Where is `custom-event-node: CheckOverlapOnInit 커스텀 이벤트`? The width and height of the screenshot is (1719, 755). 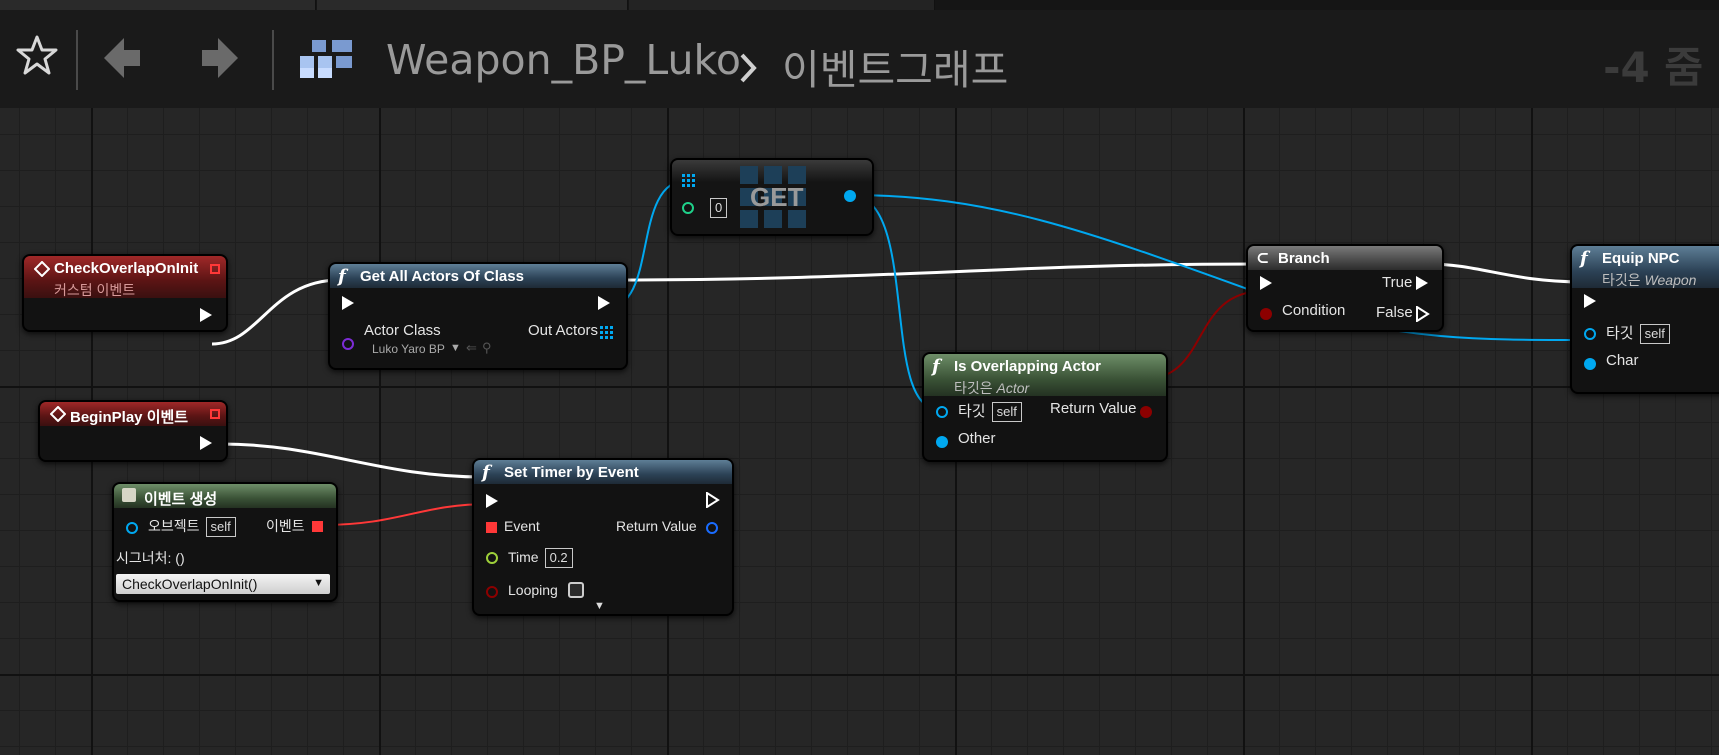
custom-event-node: CheckOverlapOnInit 커스텀 이벤트 is located at coordinates (125, 293).